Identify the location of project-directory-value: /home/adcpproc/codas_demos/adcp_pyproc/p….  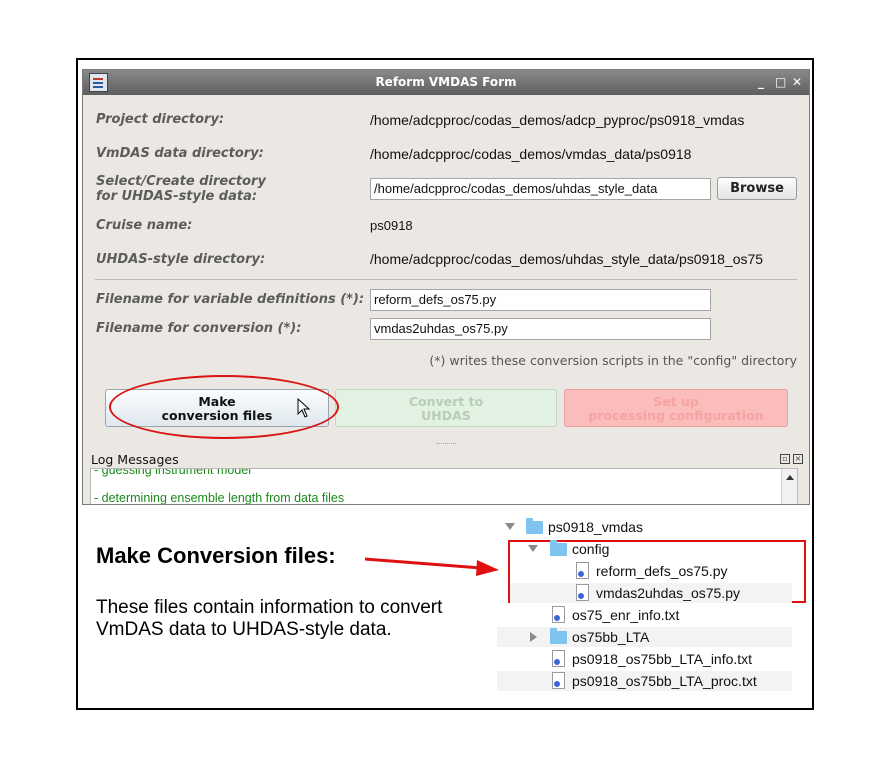
(557, 120).